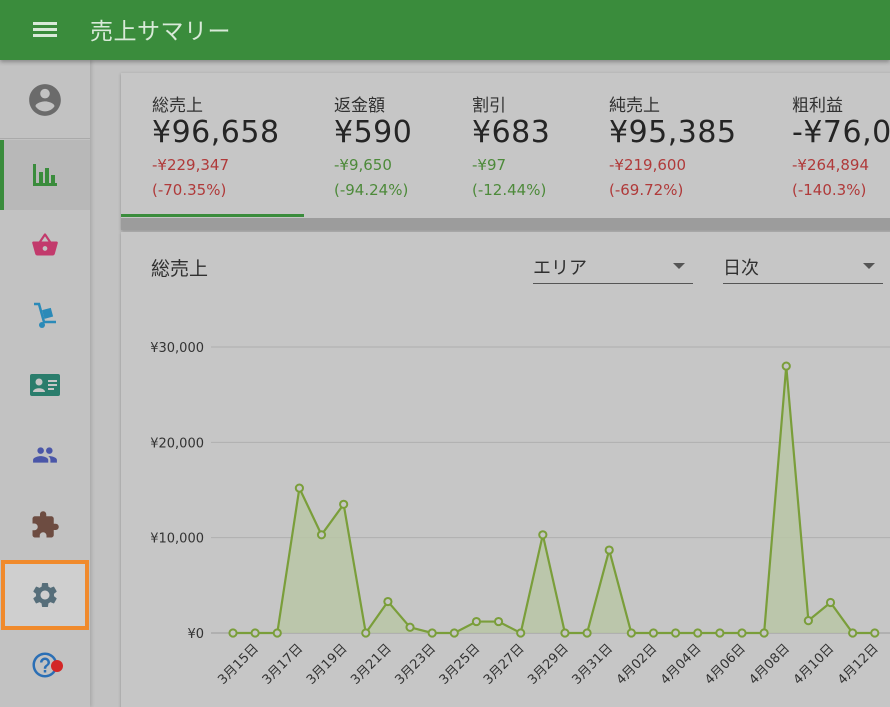 This screenshot has height=707, width=890. What do you see at coordinates (647, 165) in the screenshot?
I see `metric-change: -¥219,600` at bounding box center [647, 165].